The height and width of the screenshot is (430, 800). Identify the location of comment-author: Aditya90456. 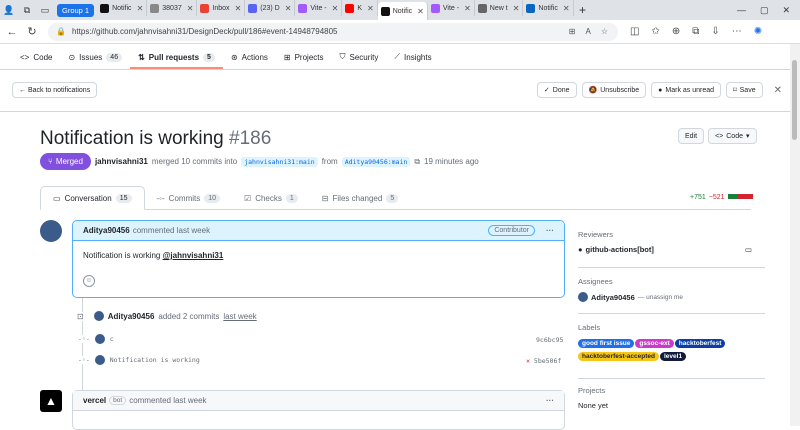
(106, 230).